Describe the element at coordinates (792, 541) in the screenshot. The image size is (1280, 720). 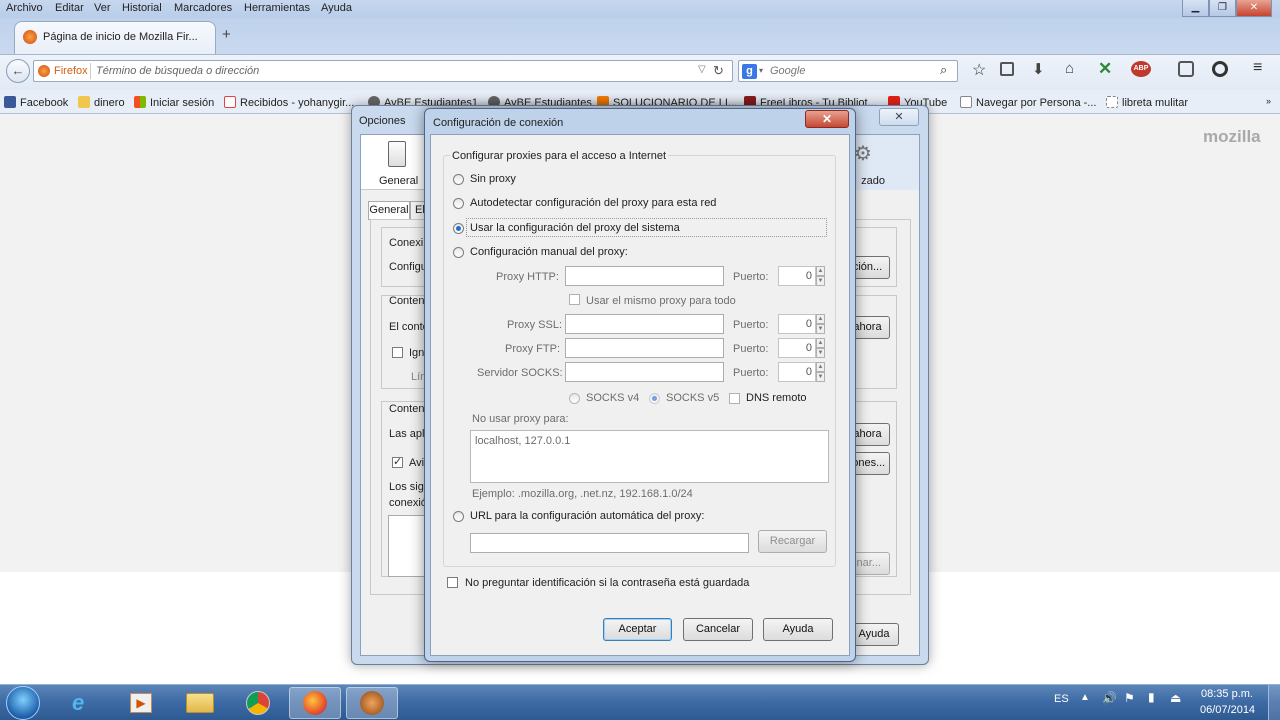
I see `reload-button: Recargar` at that location.